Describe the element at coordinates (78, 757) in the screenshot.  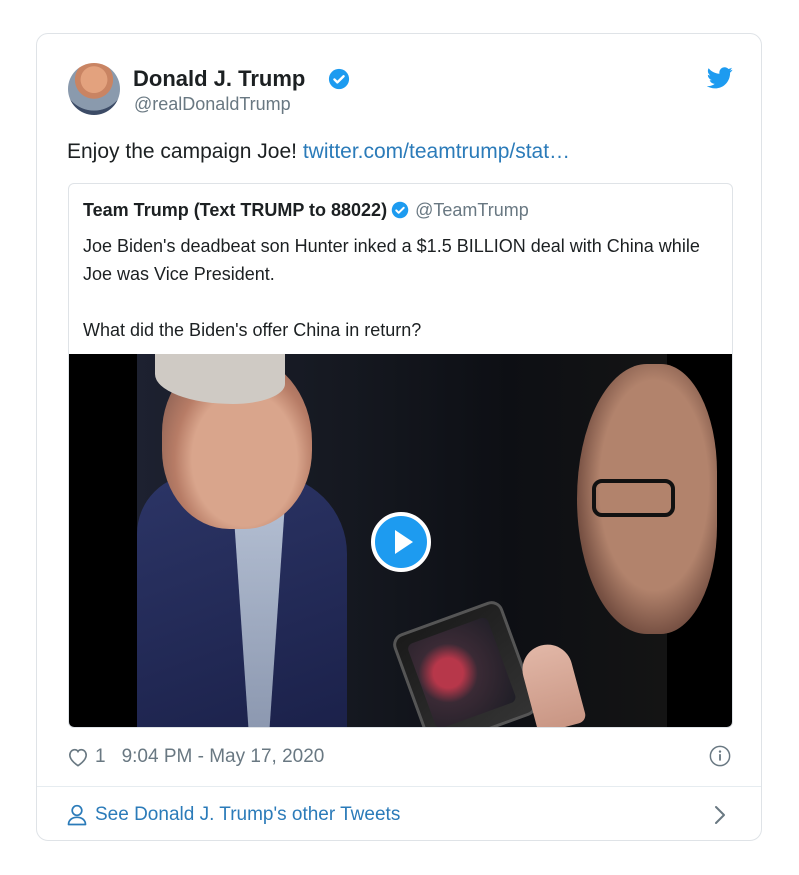
I see `heart-icon` at that location.